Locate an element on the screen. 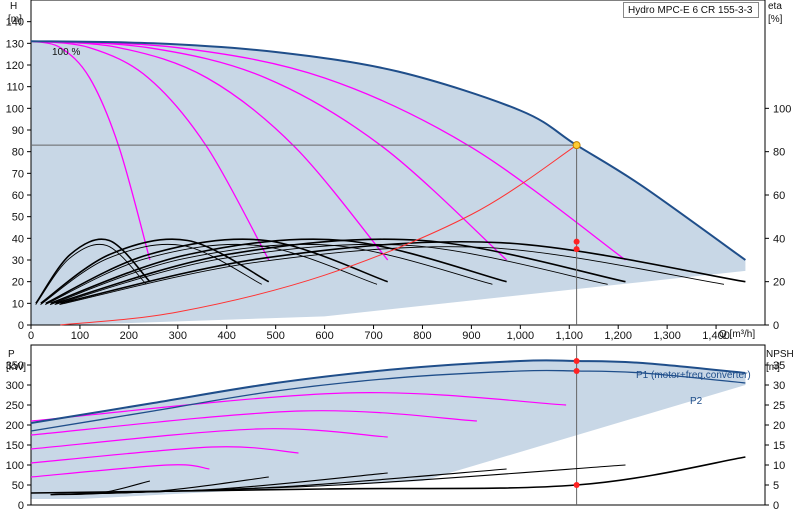 This screenshot has height=520, width=800. q-x-tick-label: 0 is located at coordinates (31, 336).